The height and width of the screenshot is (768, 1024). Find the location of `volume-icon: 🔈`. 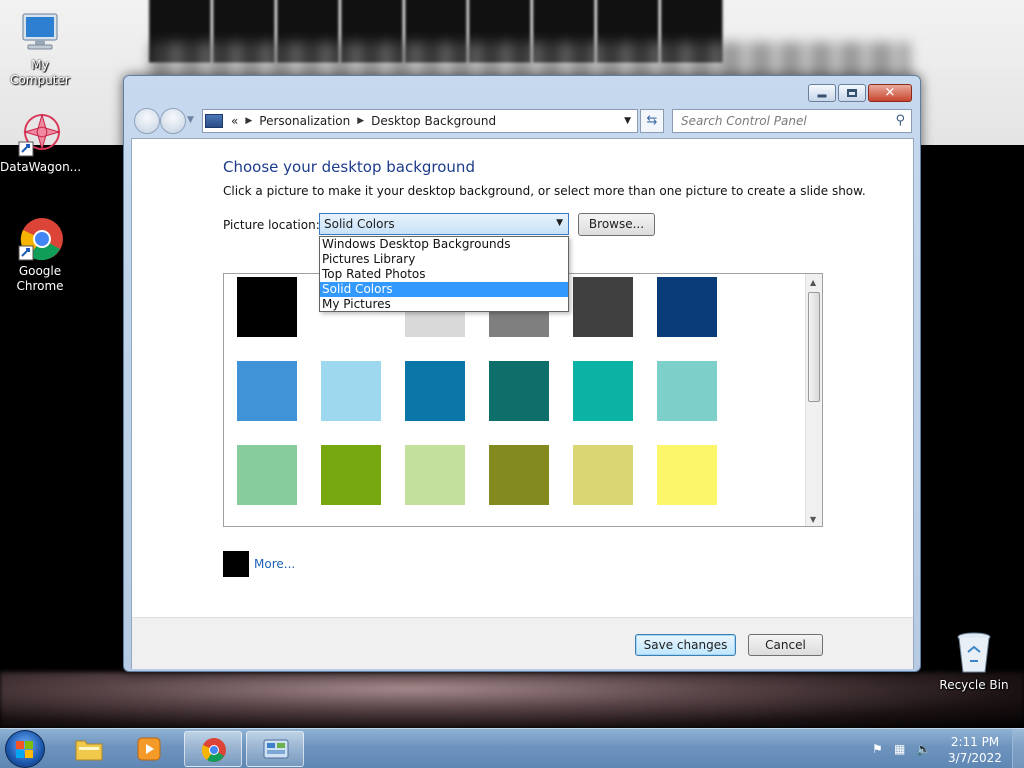

volume-icon: 🔈 is located at coordinates (923, 749).